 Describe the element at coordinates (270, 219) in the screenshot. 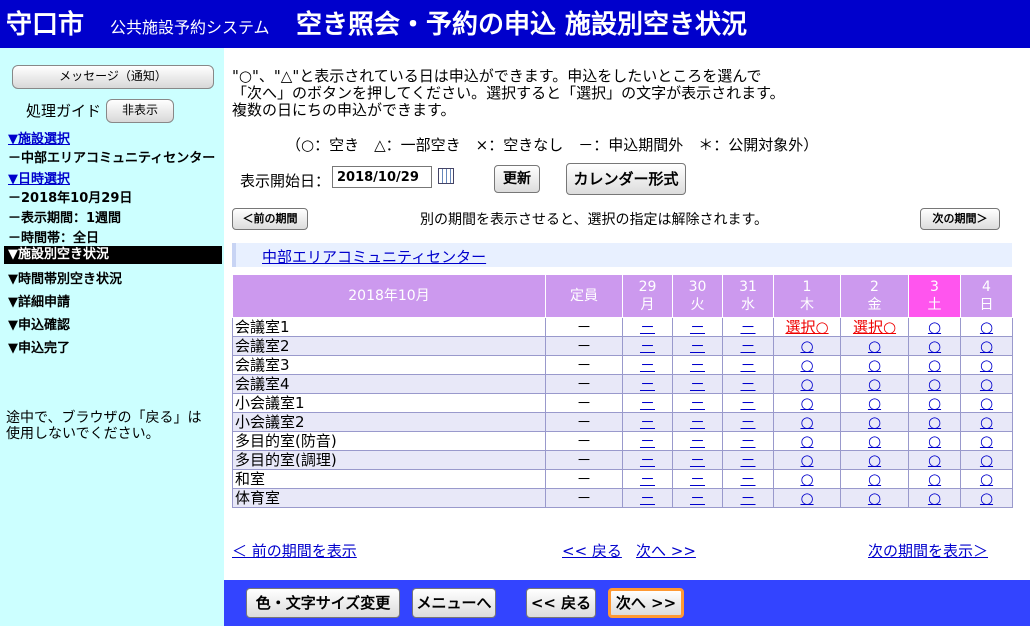

I see `prev-period-button: ＜前の期間` at that location.